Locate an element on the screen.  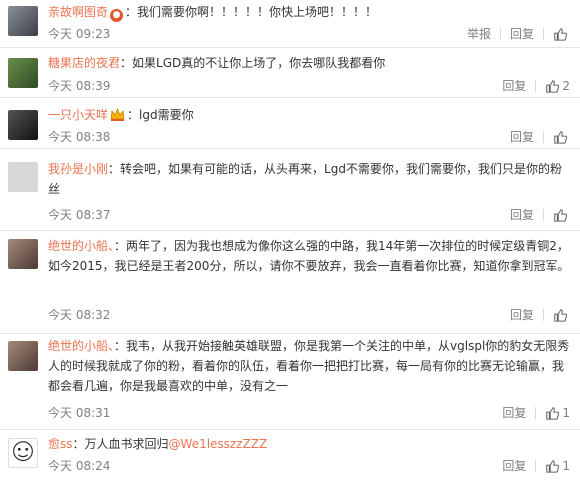
username: 亲故啊图奇 is located at coordinates (78, 12).